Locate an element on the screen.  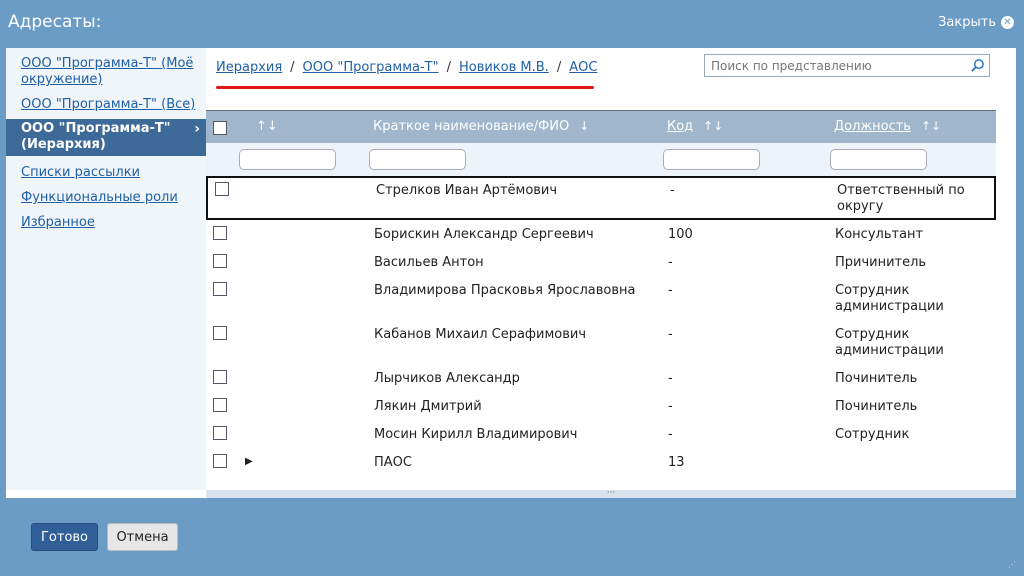
row-position: Сотрудник is located at coordinates (872, 434).